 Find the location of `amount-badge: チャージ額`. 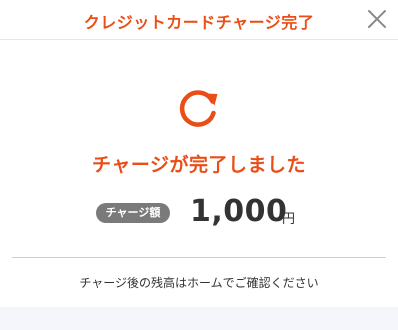

amount-badge: チャージ額 is located at coordinates (133, 213).